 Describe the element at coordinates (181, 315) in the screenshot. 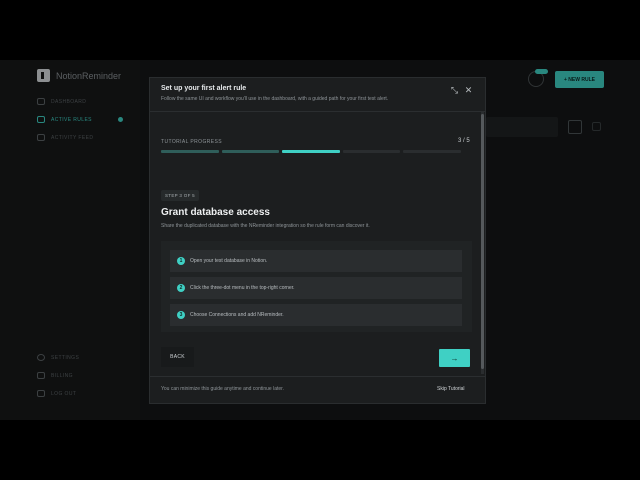

I see `step-number: 3` at that location.